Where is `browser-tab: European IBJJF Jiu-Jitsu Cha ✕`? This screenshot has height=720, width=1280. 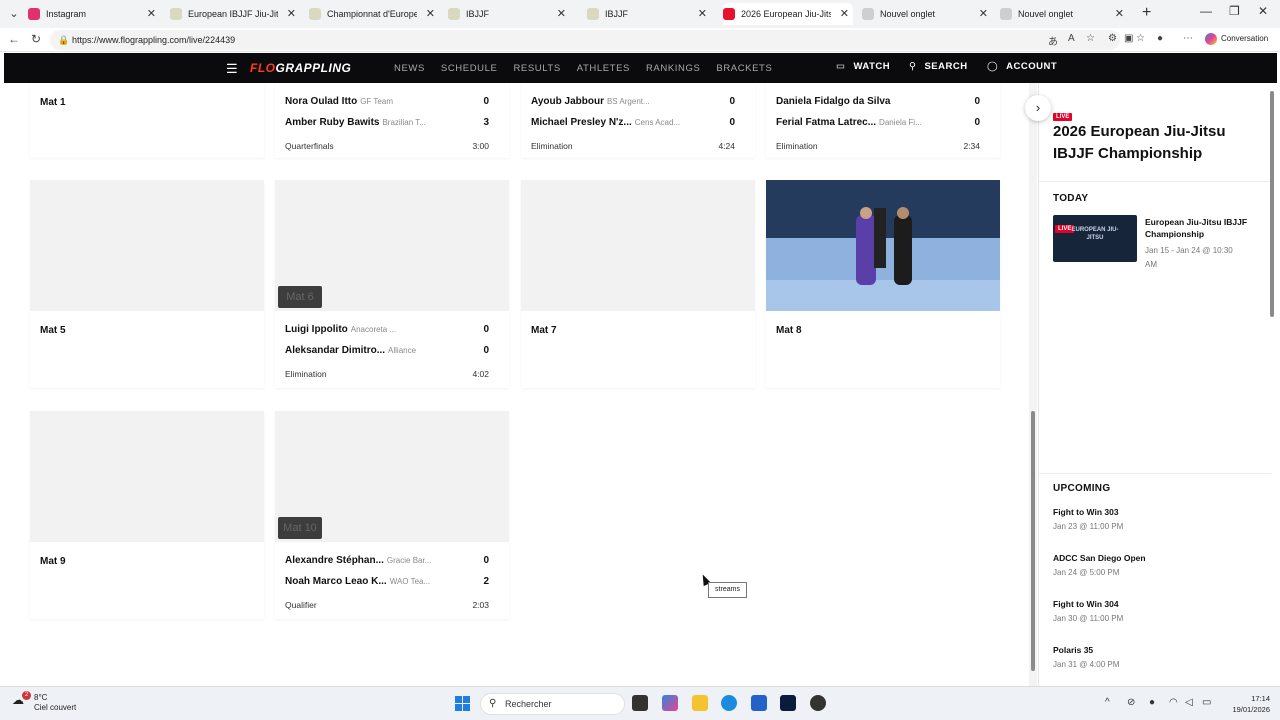 browser-tab: European IBJJF Jiu-Jitsu Cha ✕ is located at coordinates (235, 14).